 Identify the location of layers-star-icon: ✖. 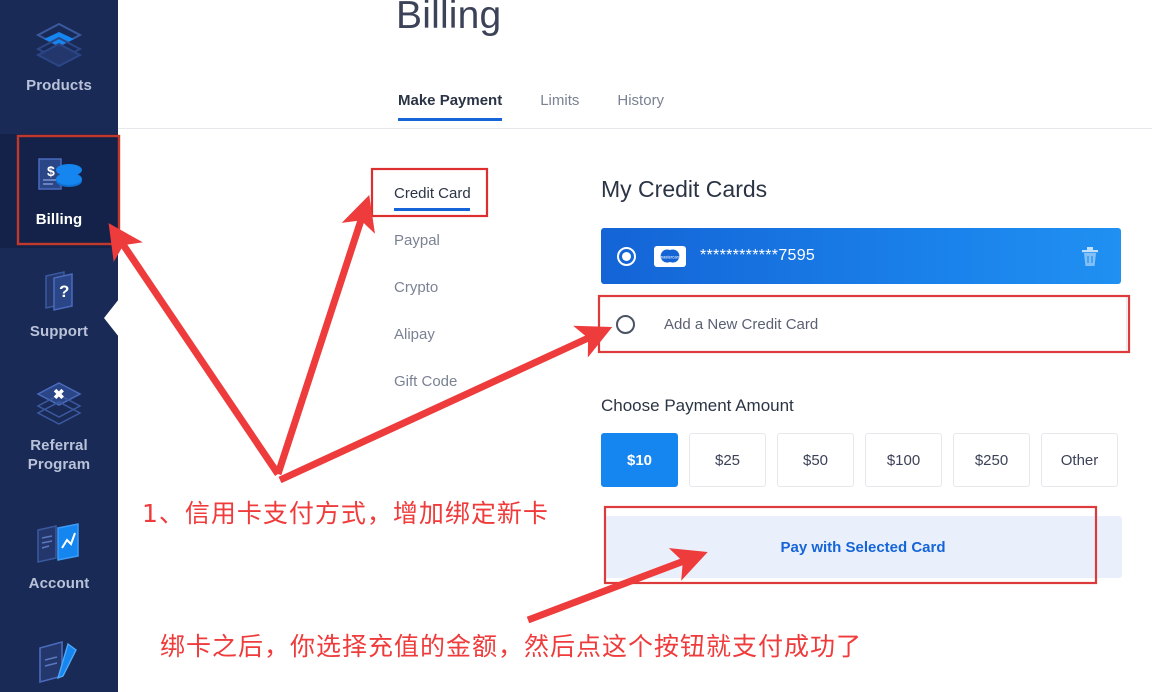
(59, 404).